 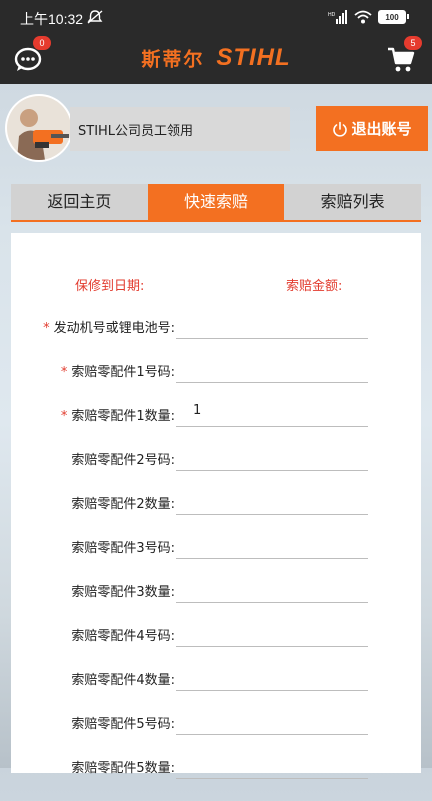 I want to click on brand-logo: 斯蒂尔 STIHL, so click(x=216, y=58).